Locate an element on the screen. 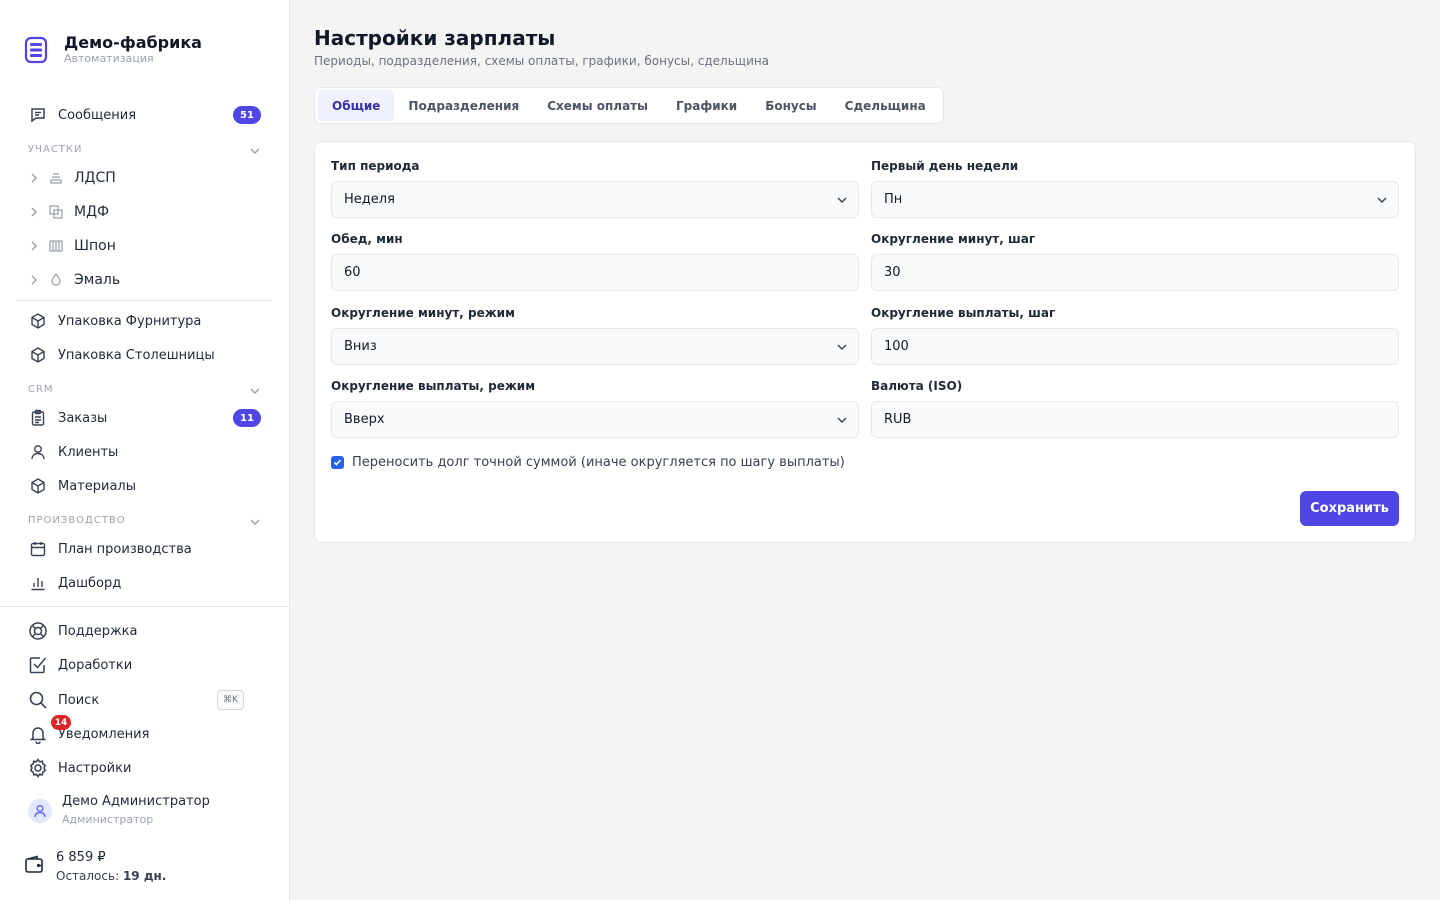  sidebar-item-label: Шпон is located at coordinates (95, 246).